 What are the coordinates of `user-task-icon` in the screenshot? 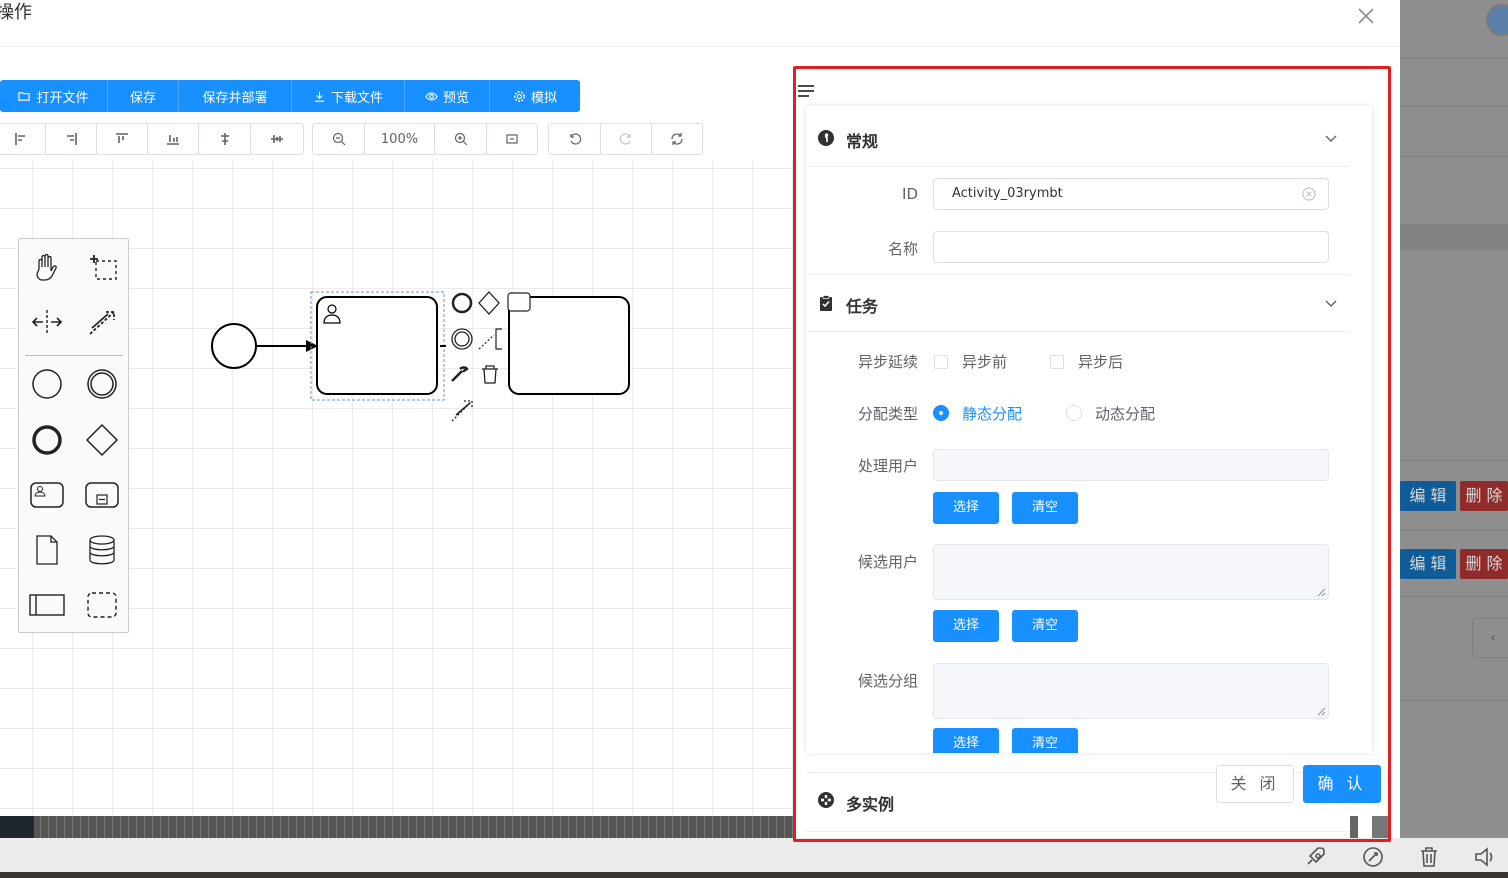 It's located at (47, 495).